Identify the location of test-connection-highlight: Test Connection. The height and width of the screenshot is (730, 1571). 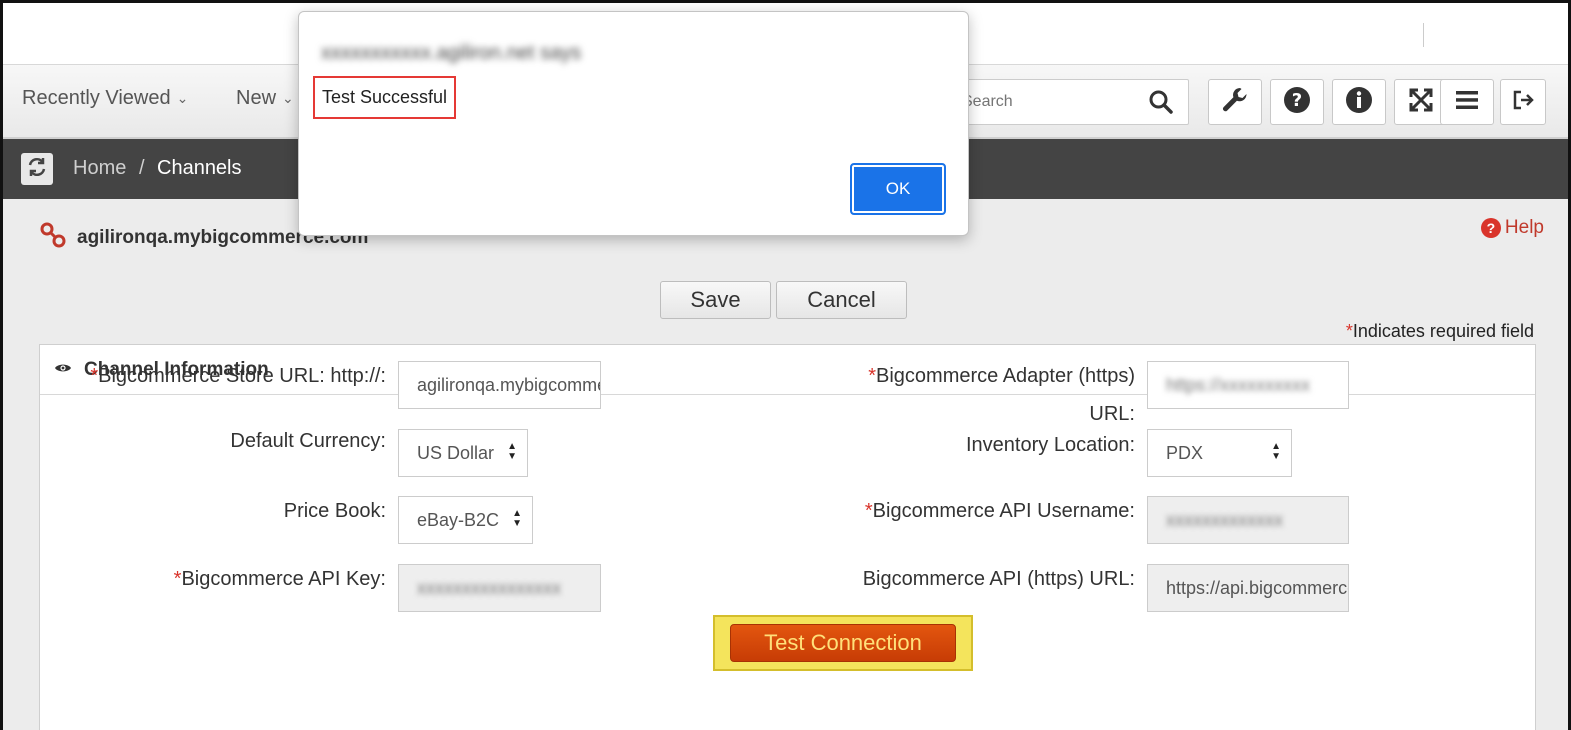
(843, 643).